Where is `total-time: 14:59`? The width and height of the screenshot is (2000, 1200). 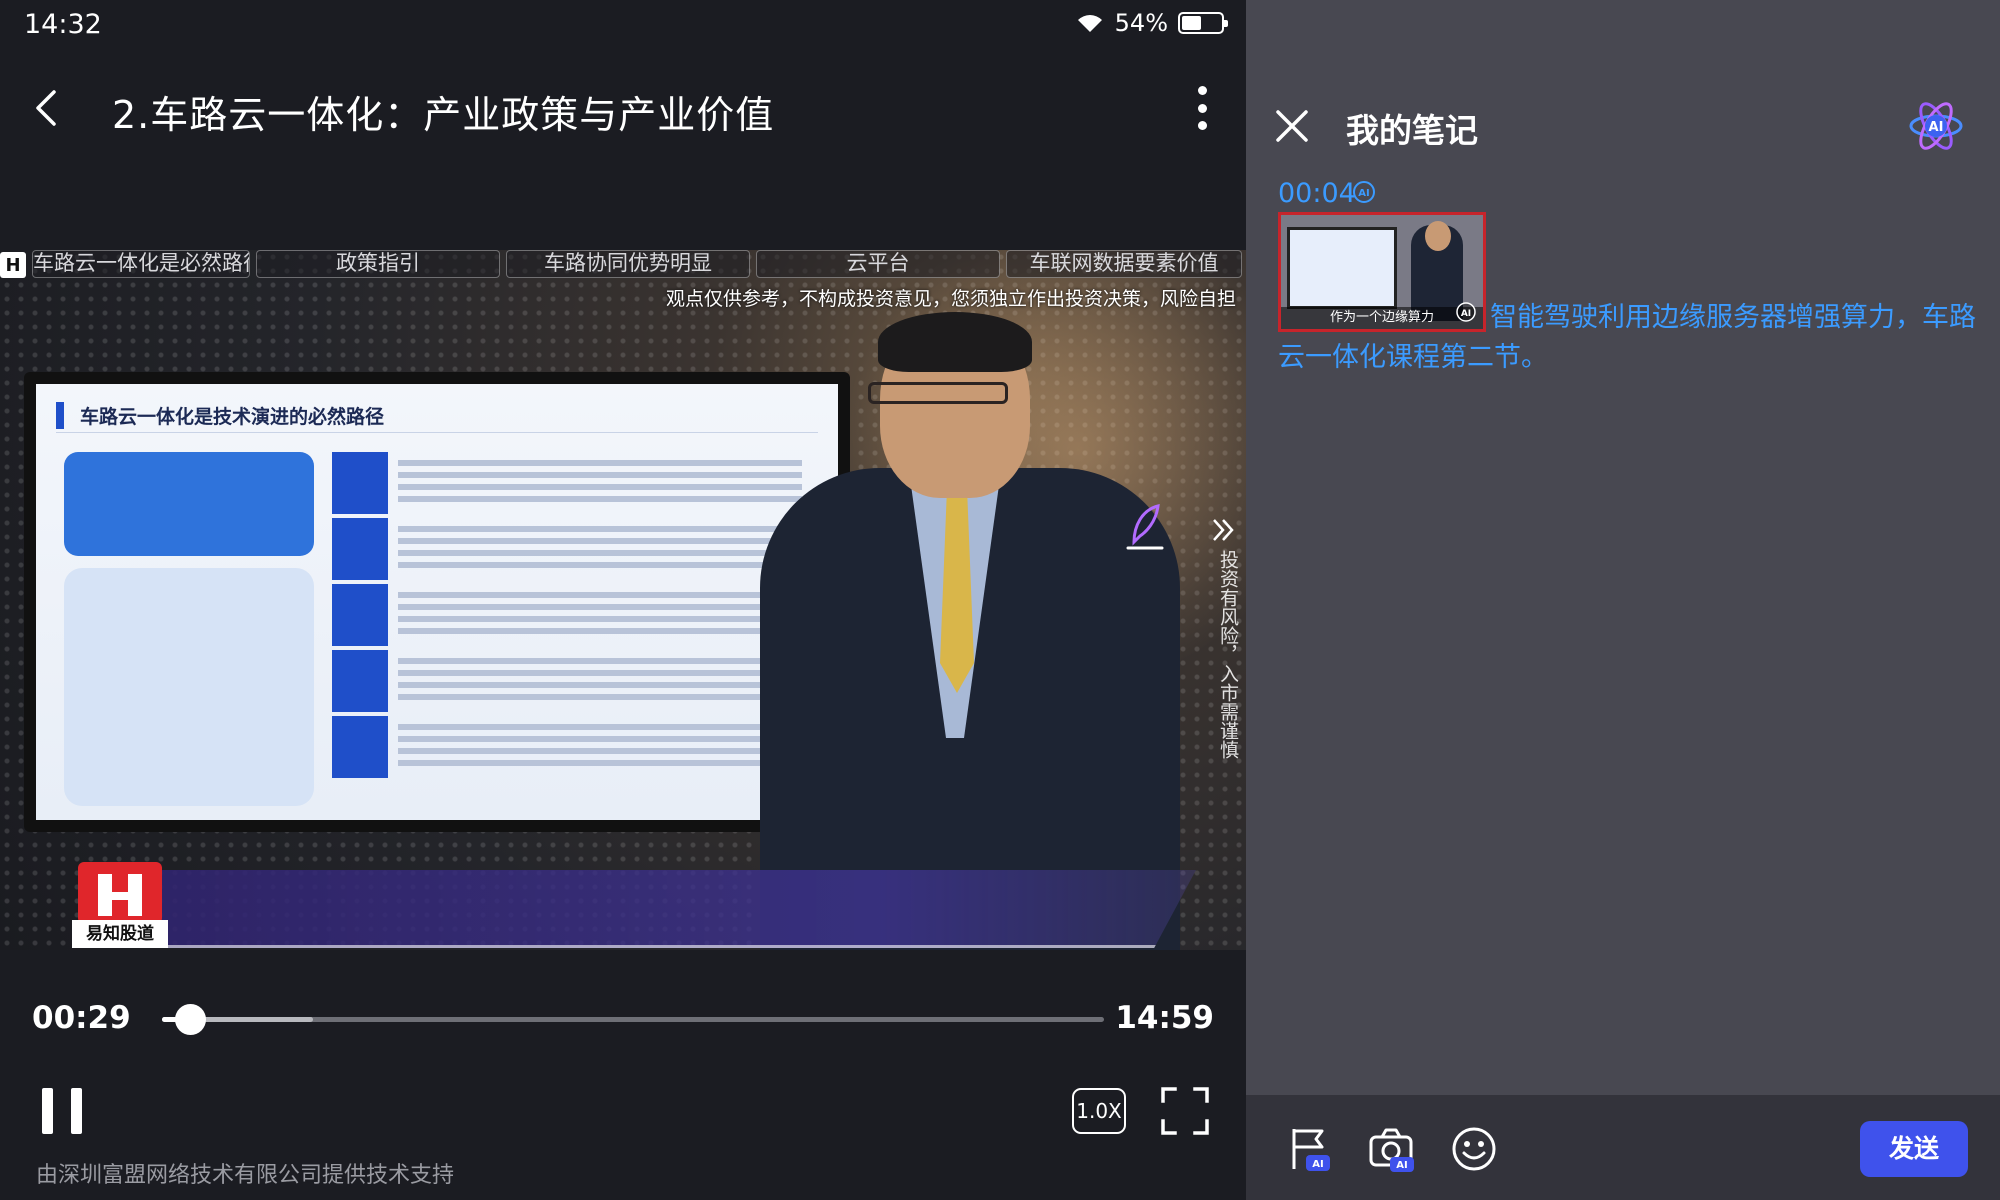 total-time: 14:59 is located at coordinates (1164, 1018).